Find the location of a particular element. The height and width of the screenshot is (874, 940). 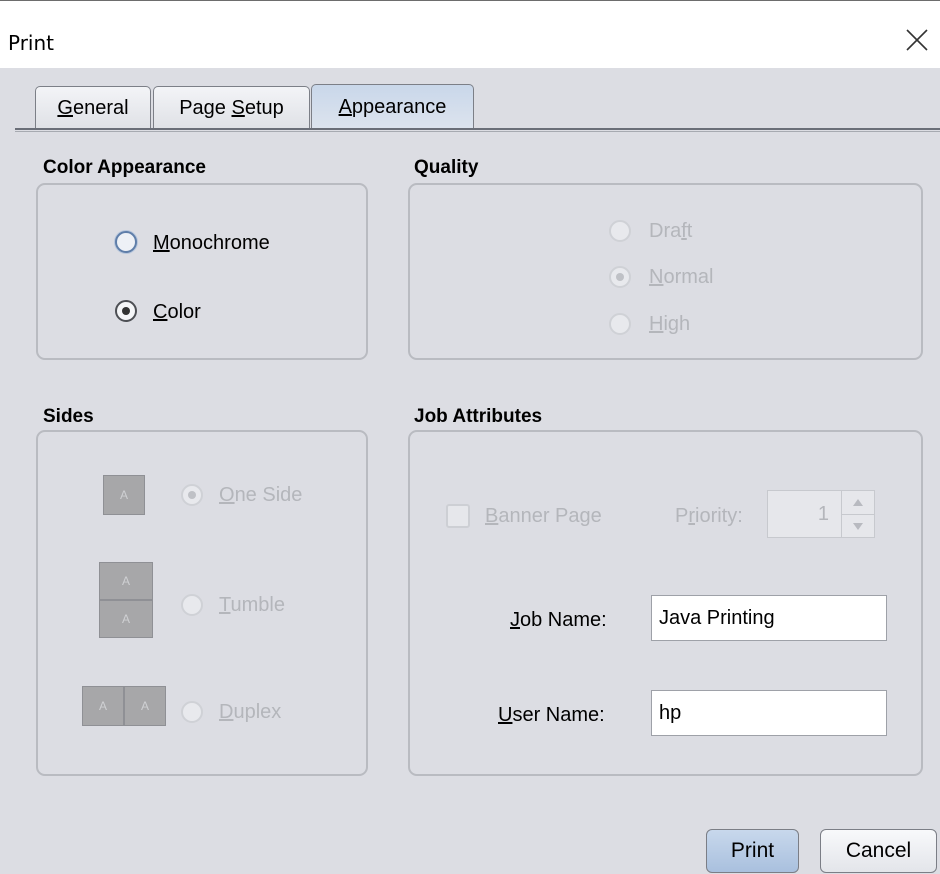

priority-increment-button is located at coordinates (857, 503).